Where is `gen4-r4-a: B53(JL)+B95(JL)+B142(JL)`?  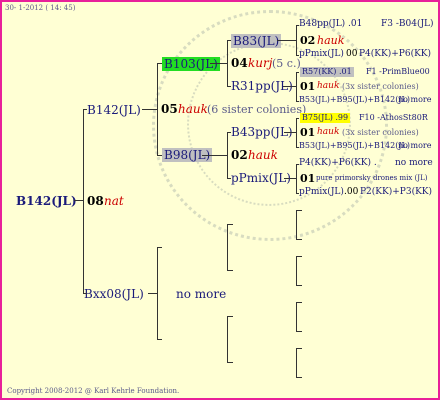
gen4-r4-a: B53(JL)+B95(JL)+B142(JL) is located at coordinates (354, 100).